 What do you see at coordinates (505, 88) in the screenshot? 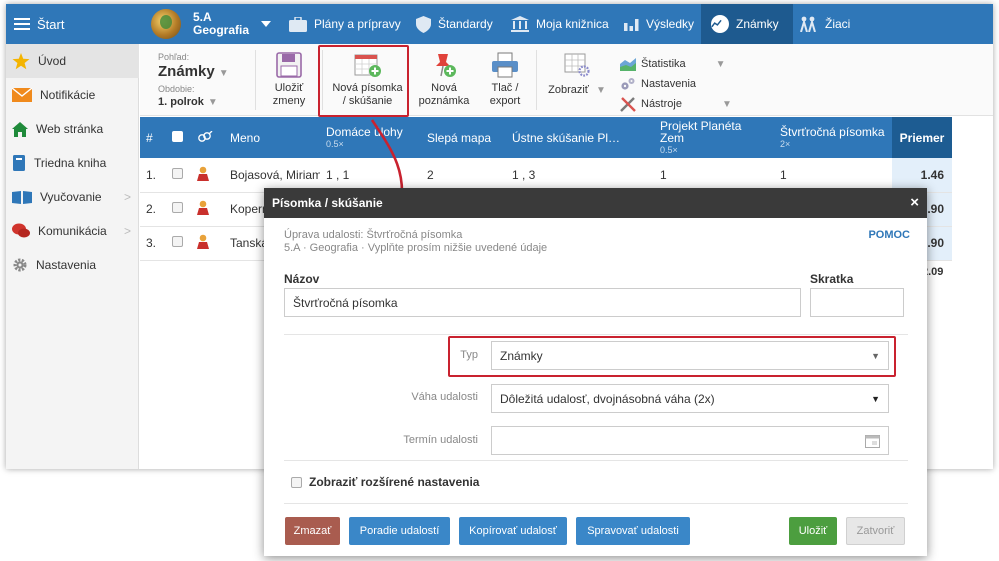
I see `print-label-line1: Tlač /` at bounding box center [505, 88].